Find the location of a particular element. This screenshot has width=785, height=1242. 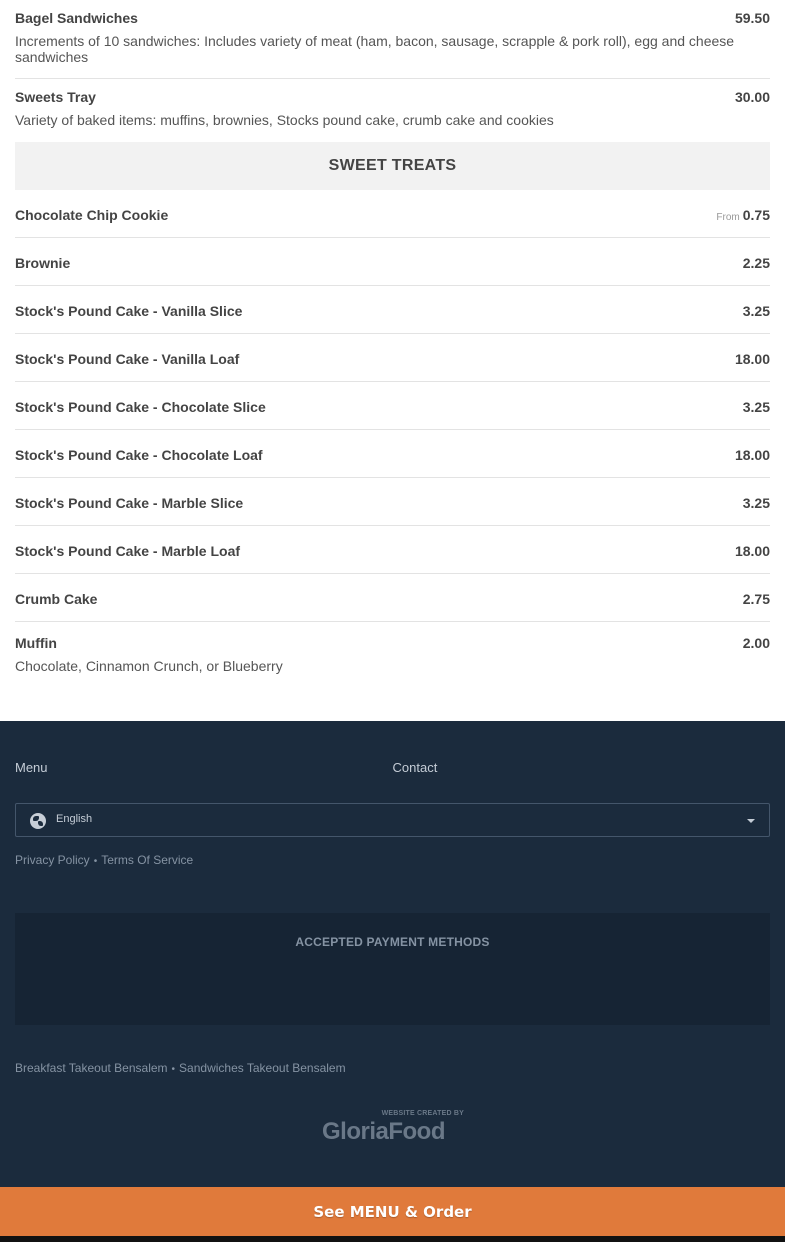

item-name: Stock's Pound Cake - Vanilla Loaf is located at coordinates (127, 359).